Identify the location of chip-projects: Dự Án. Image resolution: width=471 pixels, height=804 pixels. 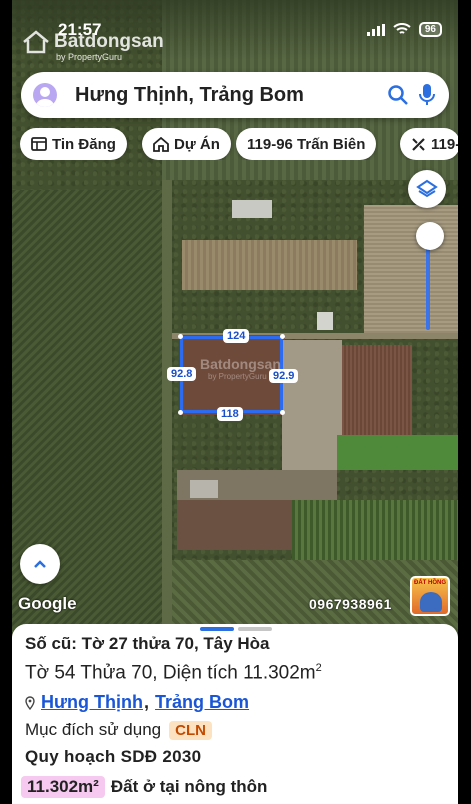
(186, 144).